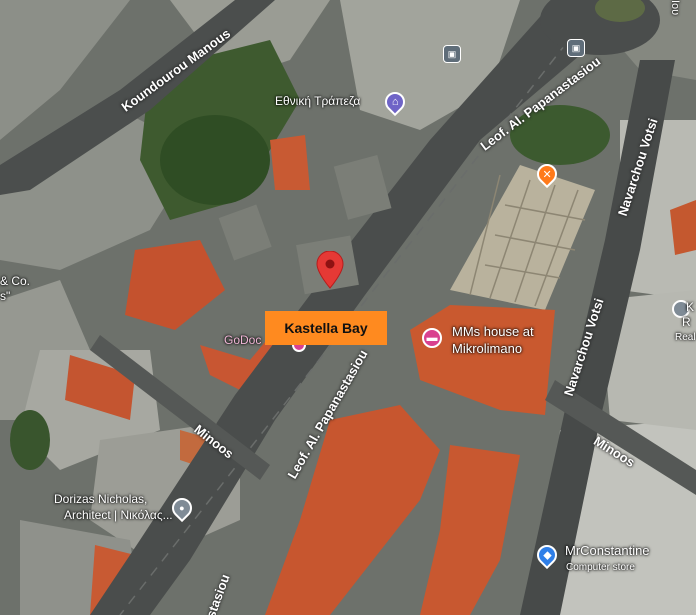 This screenshot has height=615, width=696. Describe the element at coordinates (326, 328) in the screenshot. I see `selected-place-callout: Kastella Bay` at that location.